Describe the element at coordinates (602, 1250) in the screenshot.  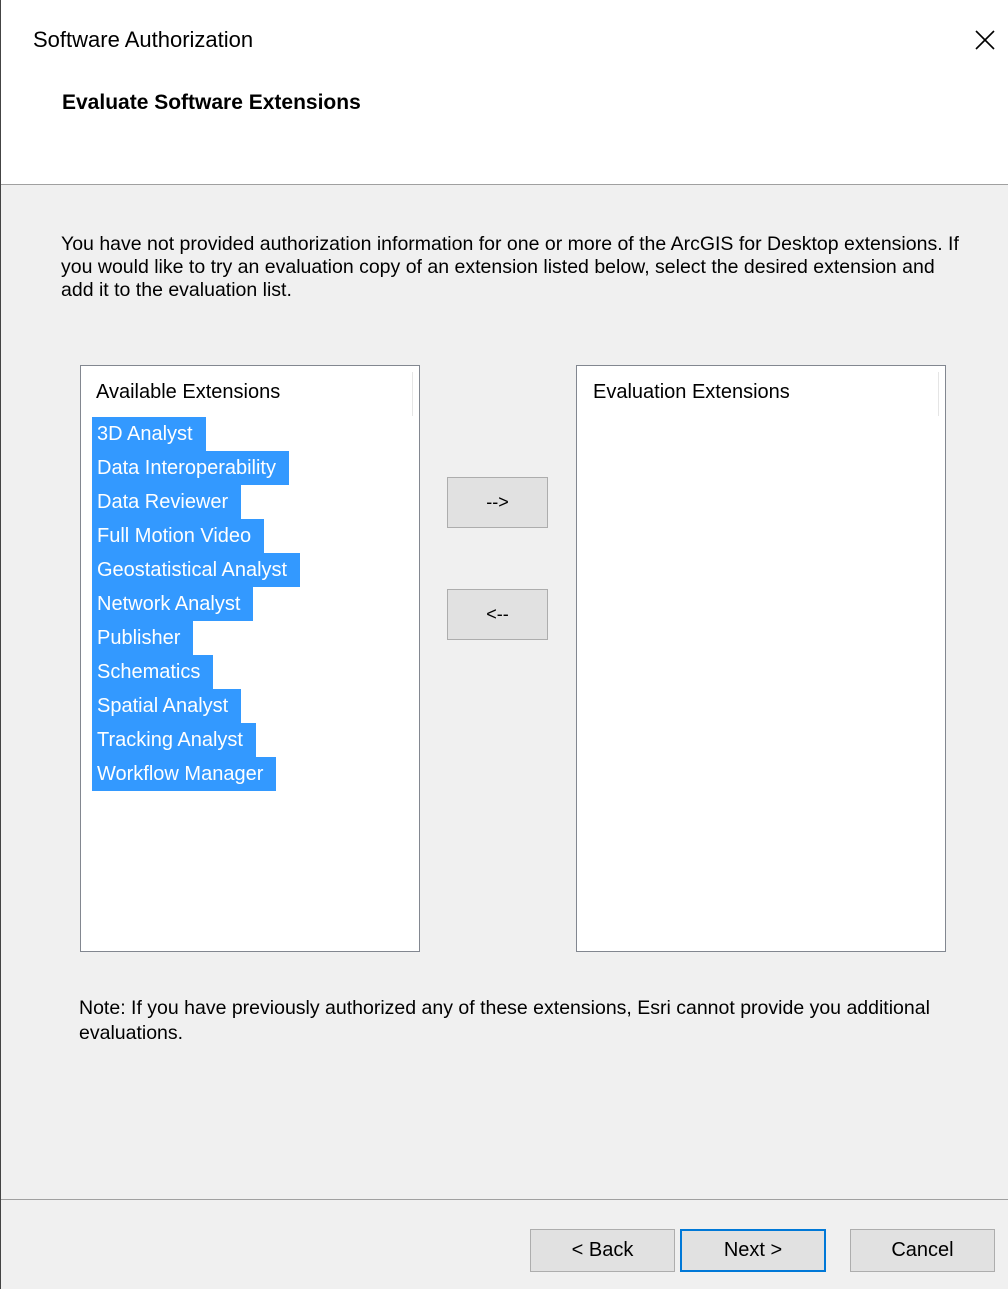
I see `back-button: < Back` at that location.